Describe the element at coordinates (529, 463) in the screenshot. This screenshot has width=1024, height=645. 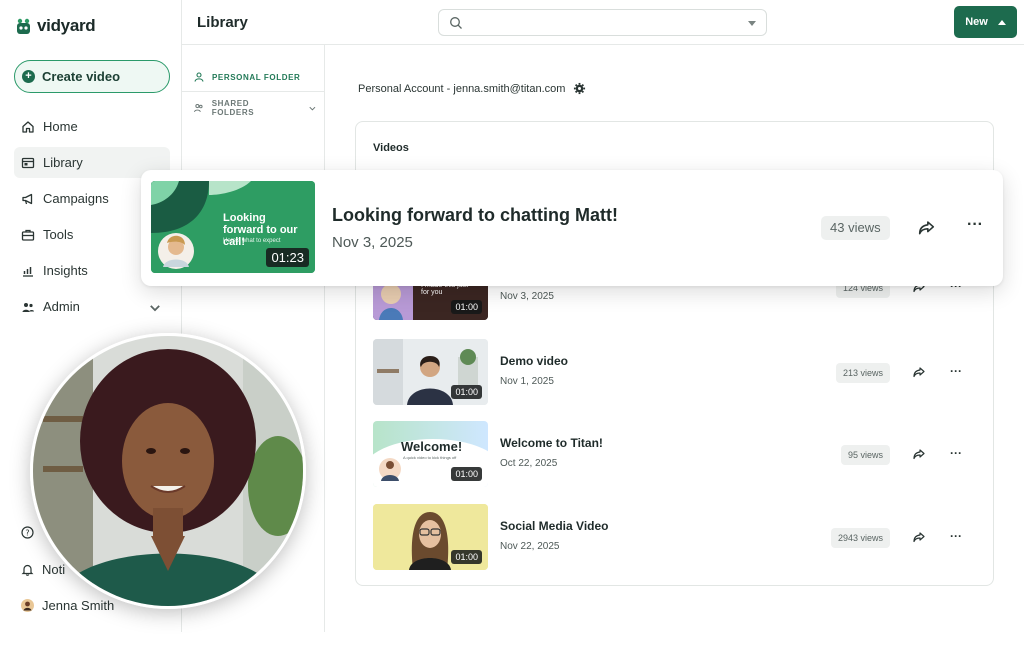
I see `video-date: Oct 22, 2025` at that location.